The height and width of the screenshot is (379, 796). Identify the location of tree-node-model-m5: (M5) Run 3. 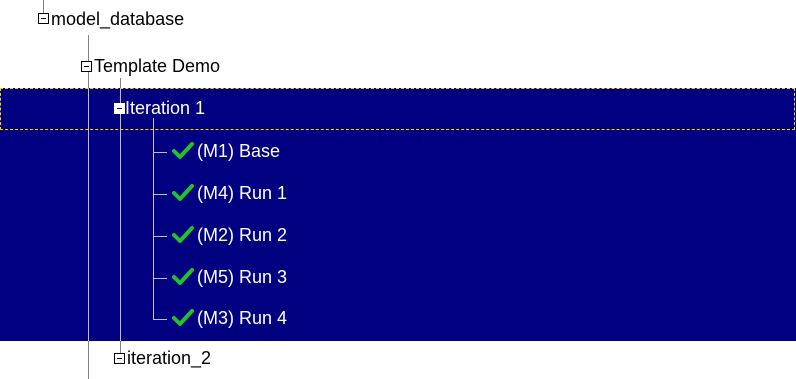
(242, 277).